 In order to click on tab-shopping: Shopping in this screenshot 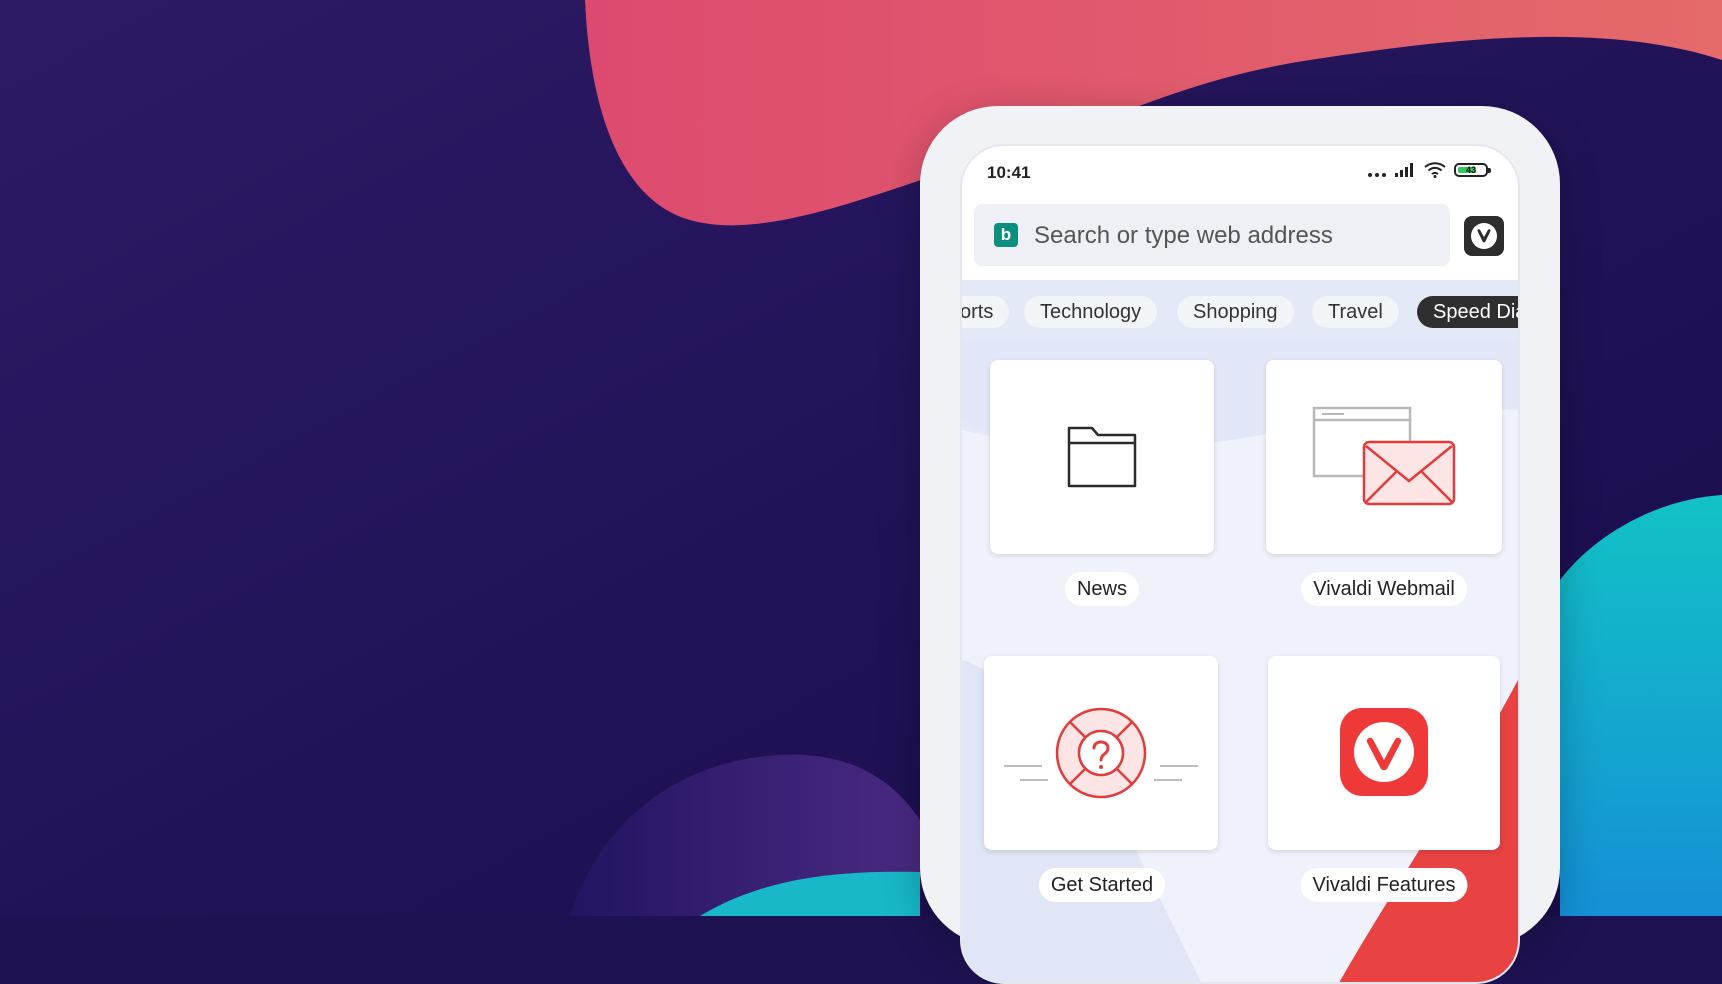, I will do `click(1235, 312)`.